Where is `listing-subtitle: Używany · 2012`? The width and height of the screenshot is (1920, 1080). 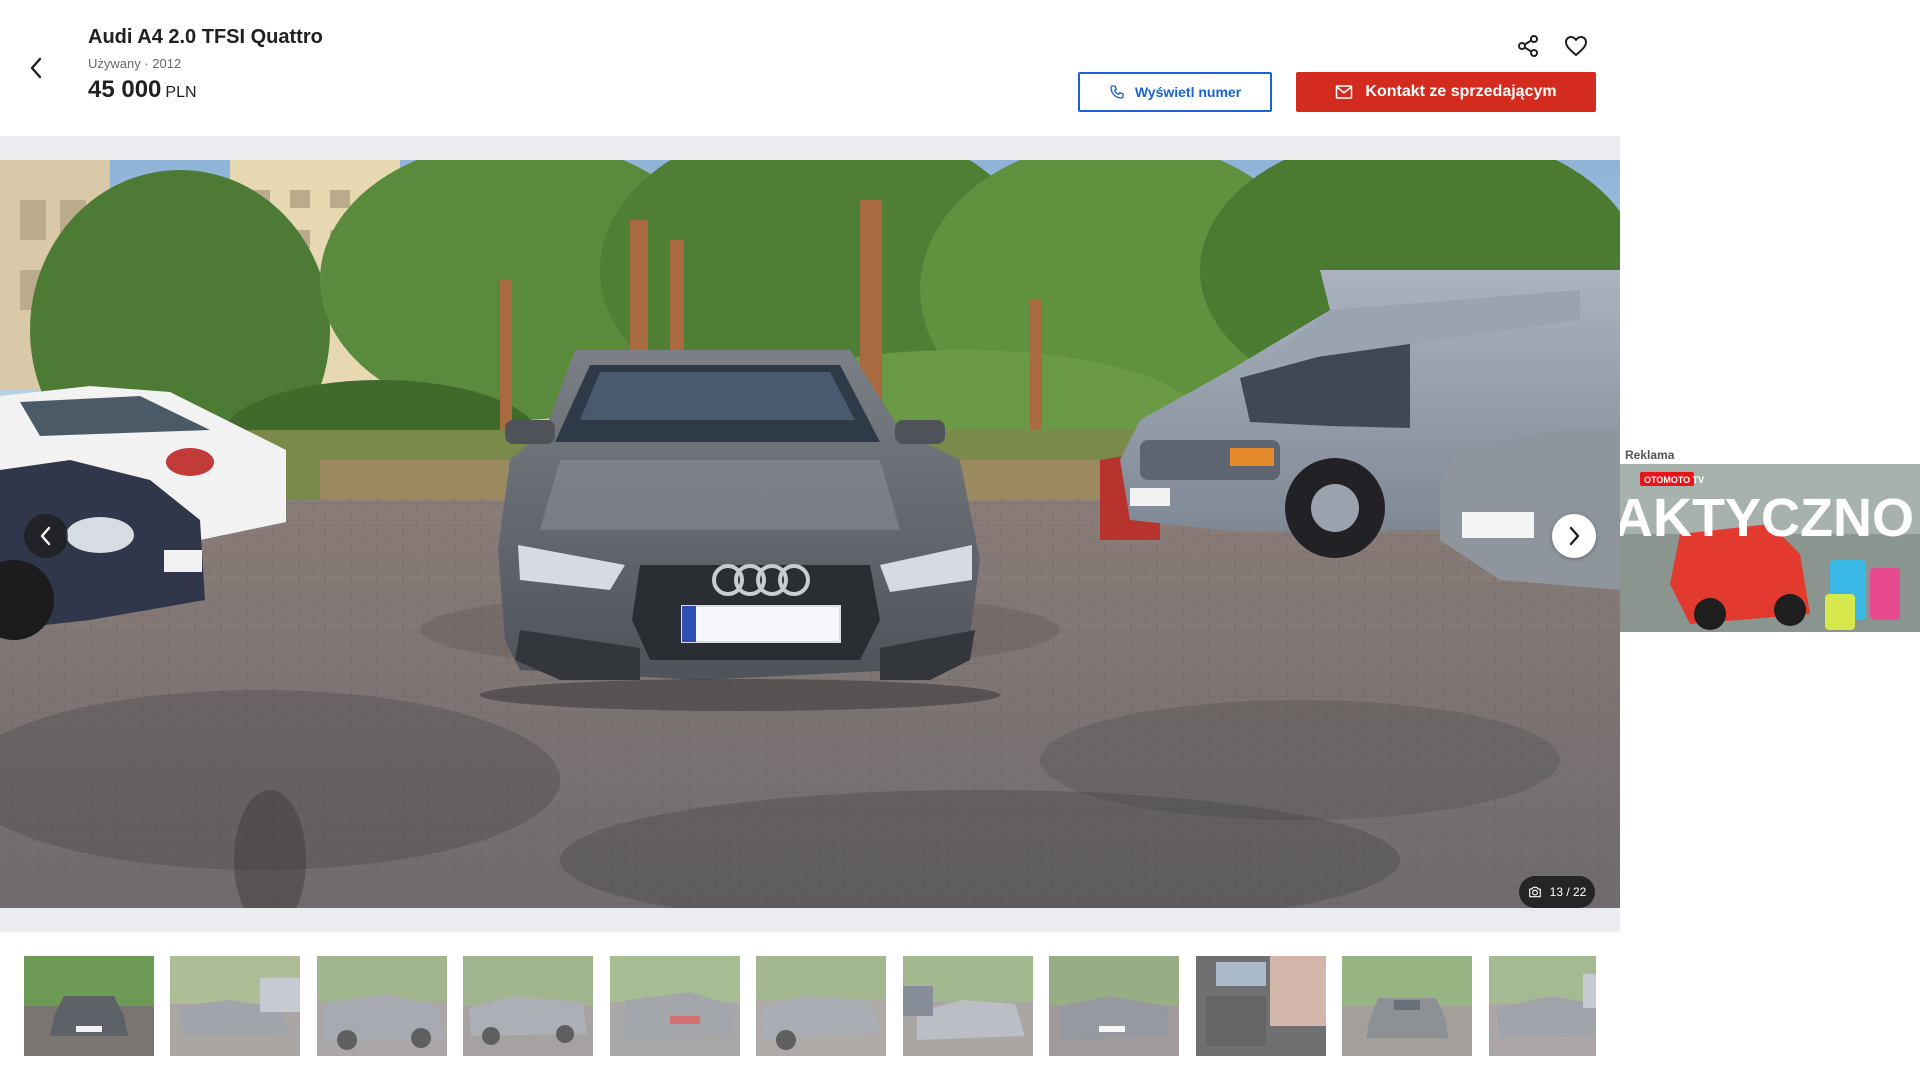
listing-subtitle: Używany · 2012 is located at coordinates (135, 63).